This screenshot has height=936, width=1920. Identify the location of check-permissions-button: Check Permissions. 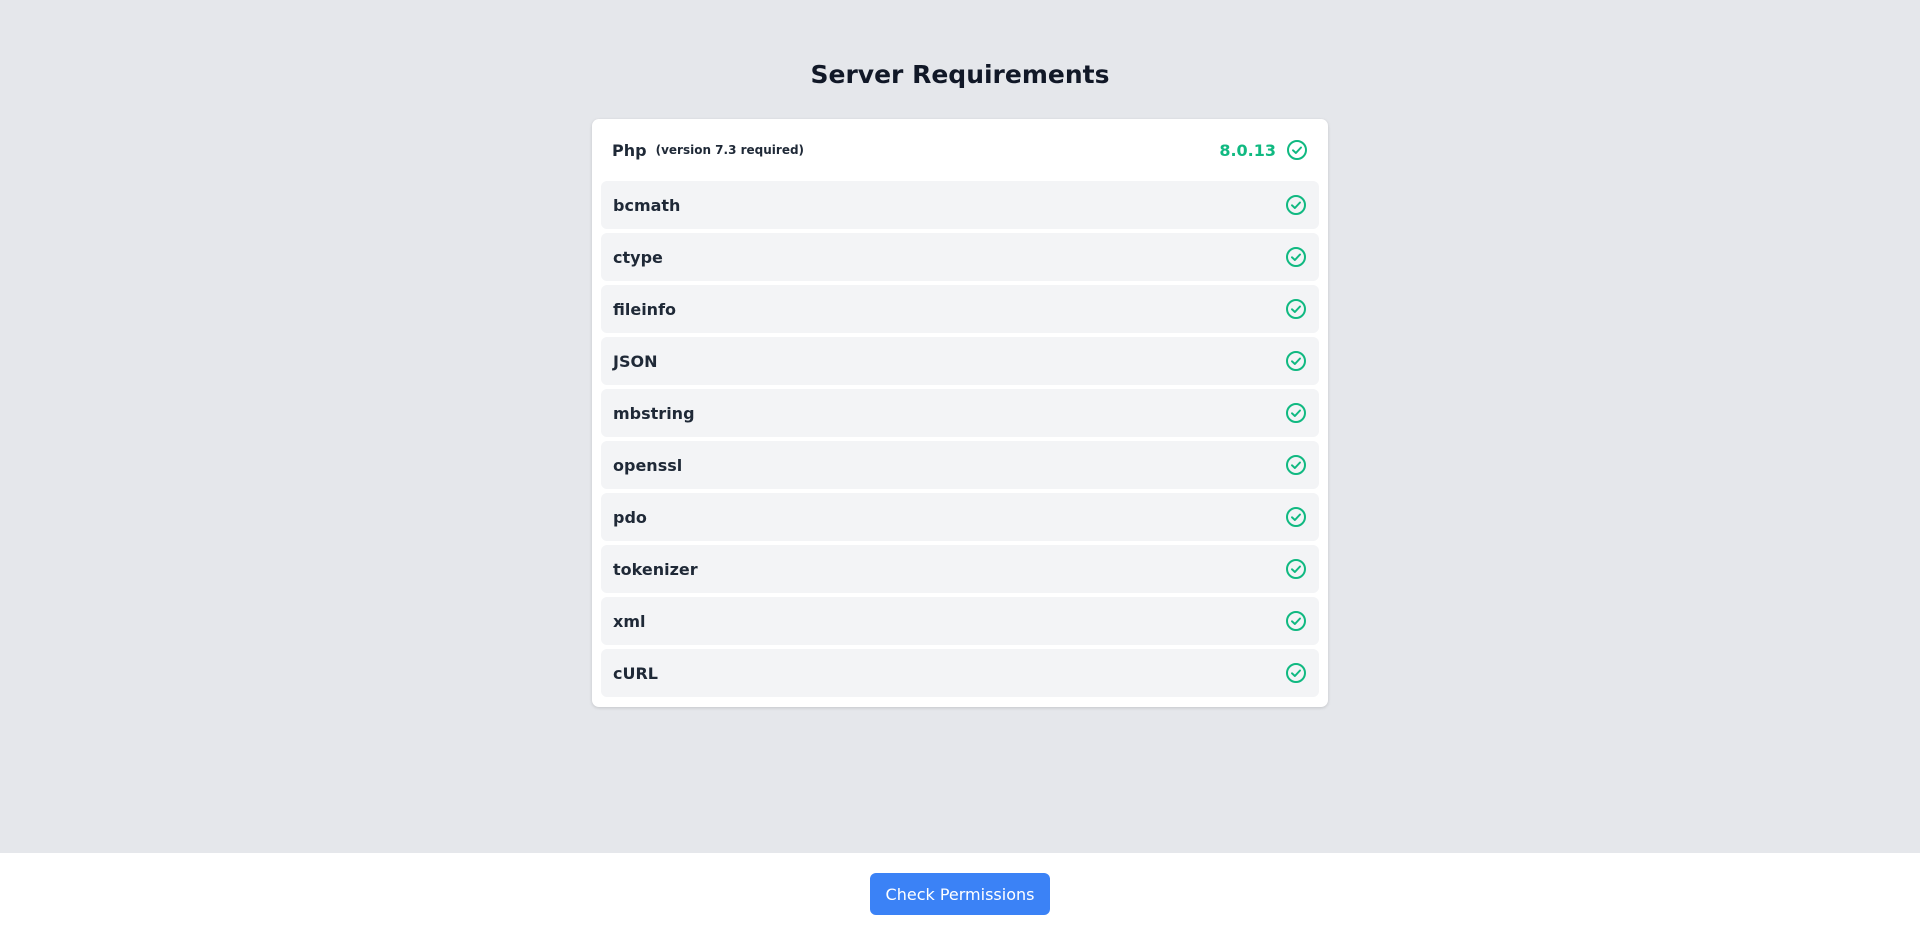
(960, 894).